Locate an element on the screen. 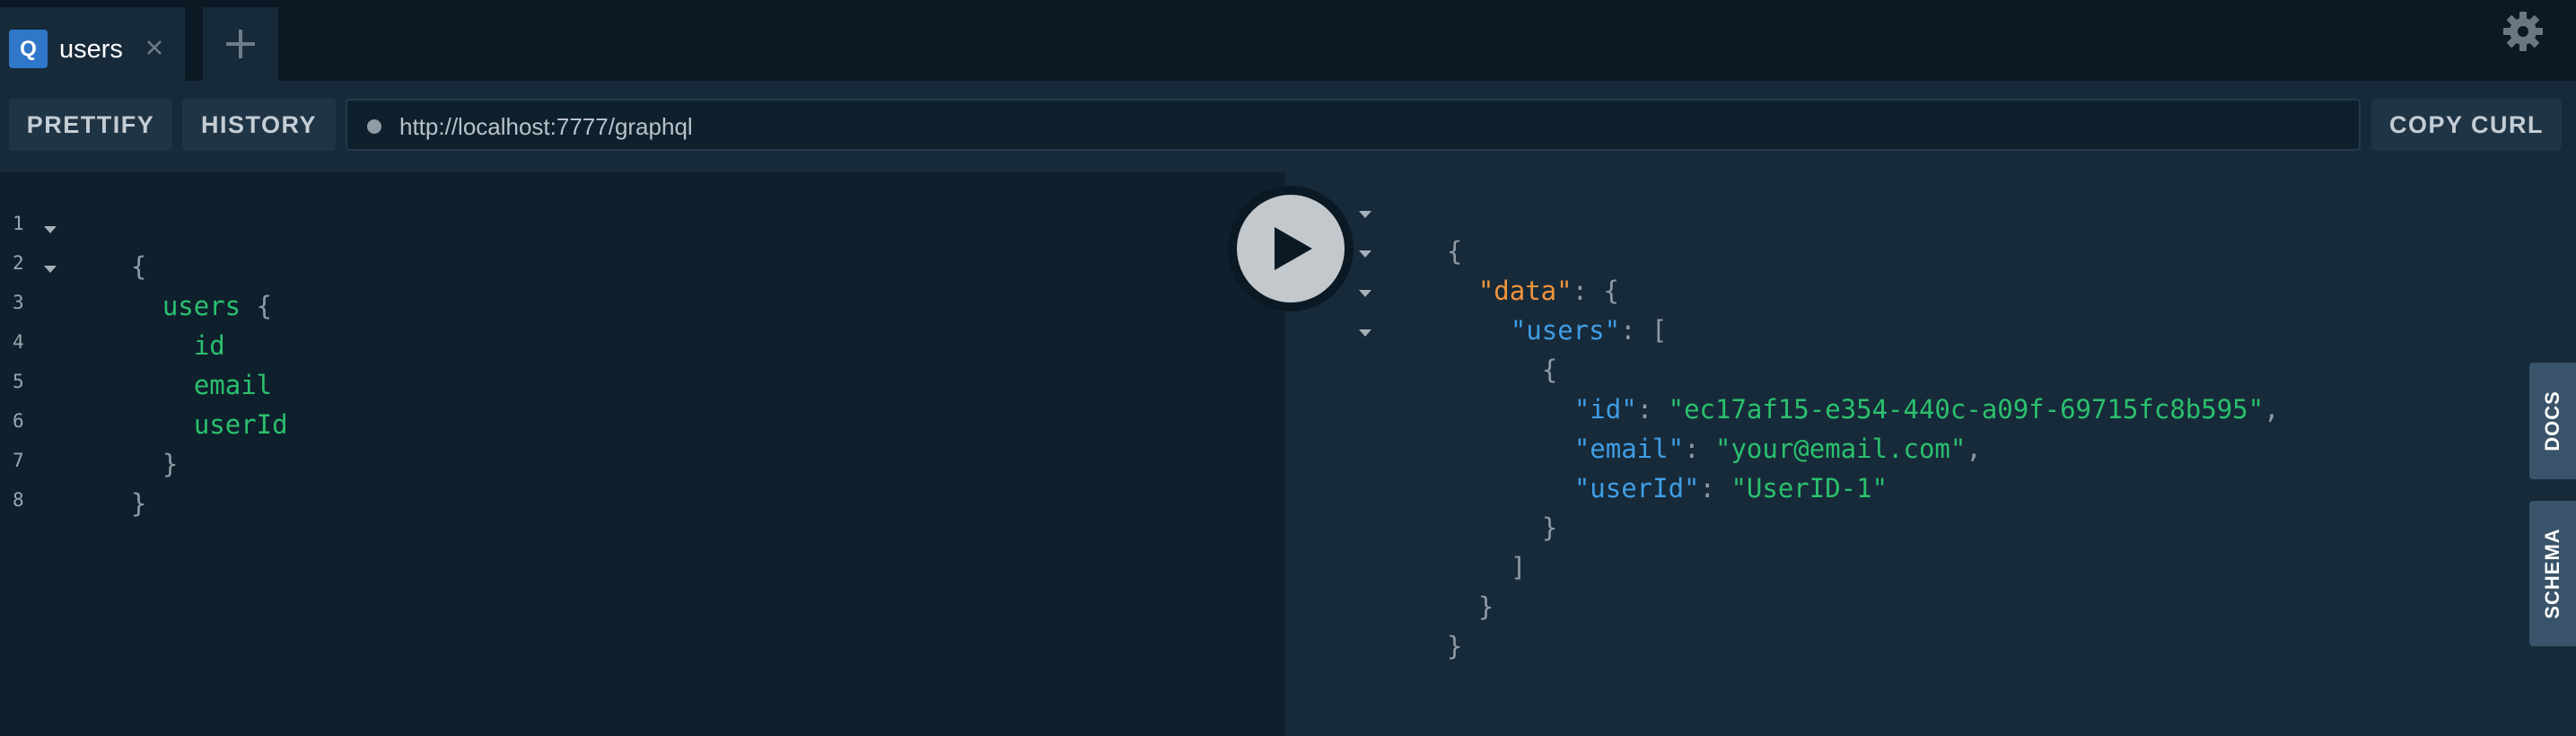  docs-tab-label: DOCS is located at coordinates (2552, 420).